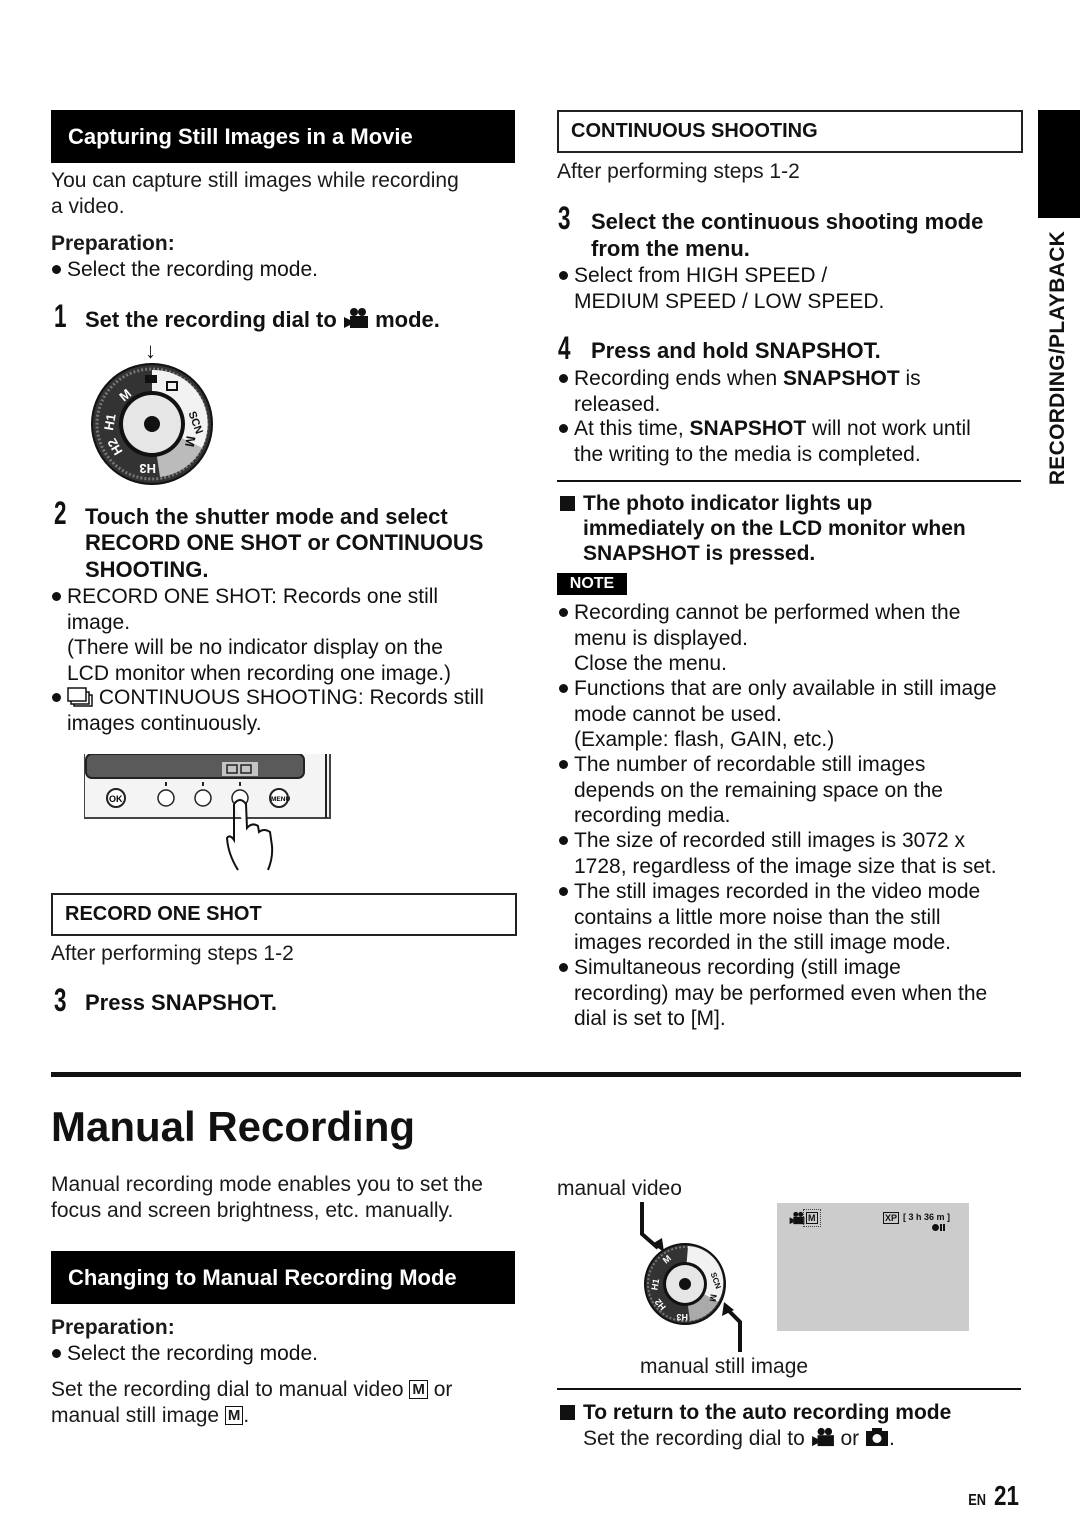 This screenshot has width=1080, height=1535. I want to click on manual-still-mode-icon: M, so click(234, 1415).